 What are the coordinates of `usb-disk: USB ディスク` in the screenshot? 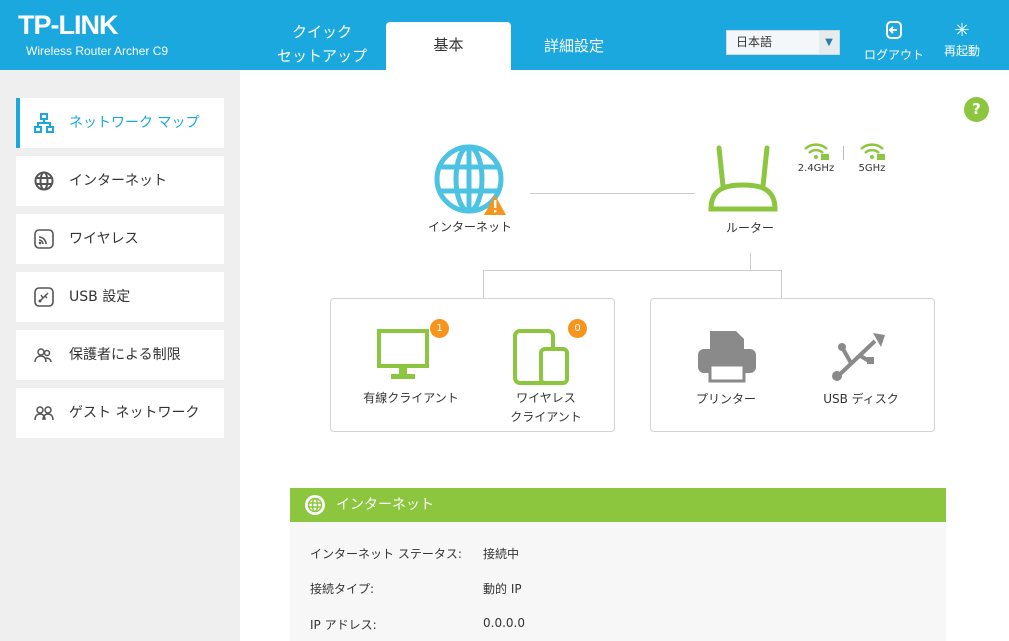 It's located at (861, 369).